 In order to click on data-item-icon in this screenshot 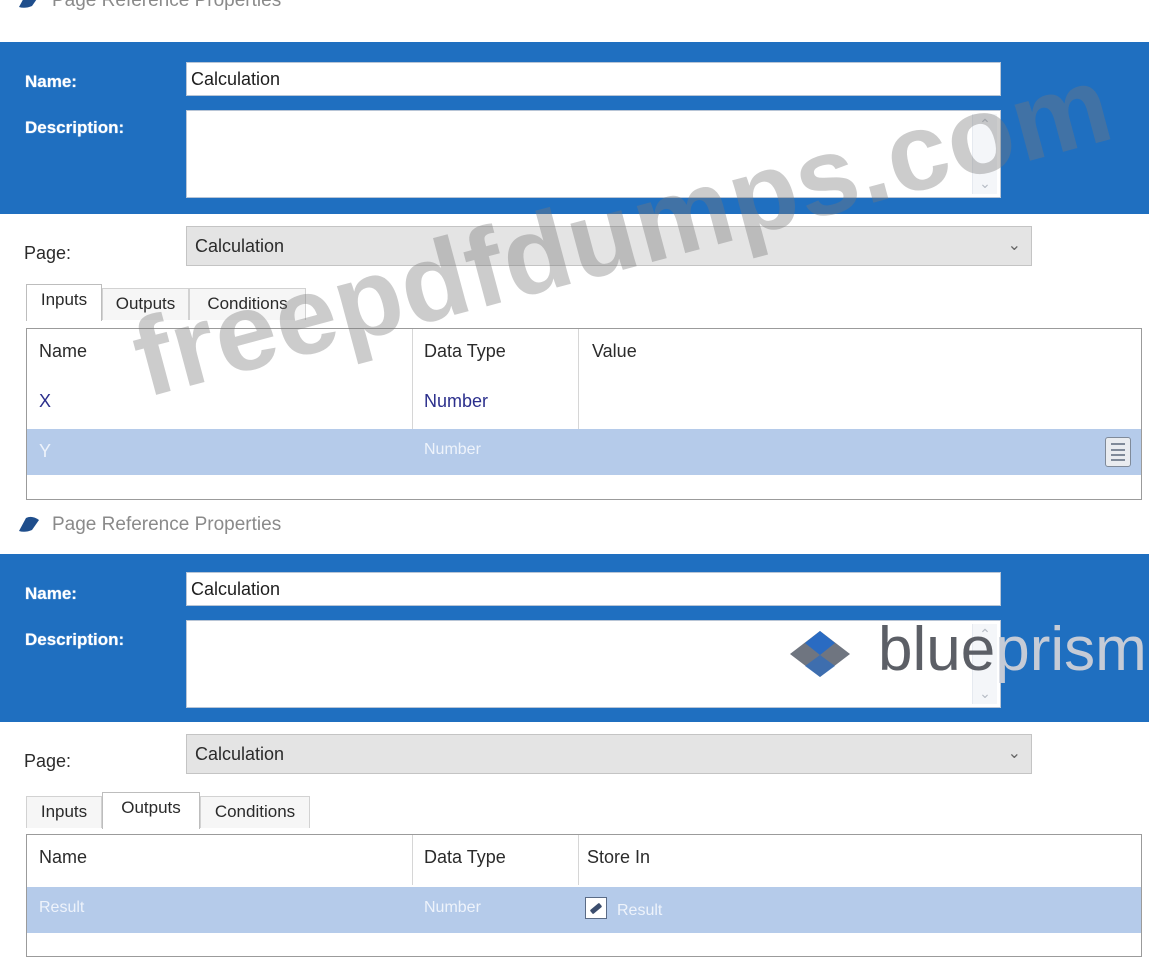, I will do `click(596, 908)`.